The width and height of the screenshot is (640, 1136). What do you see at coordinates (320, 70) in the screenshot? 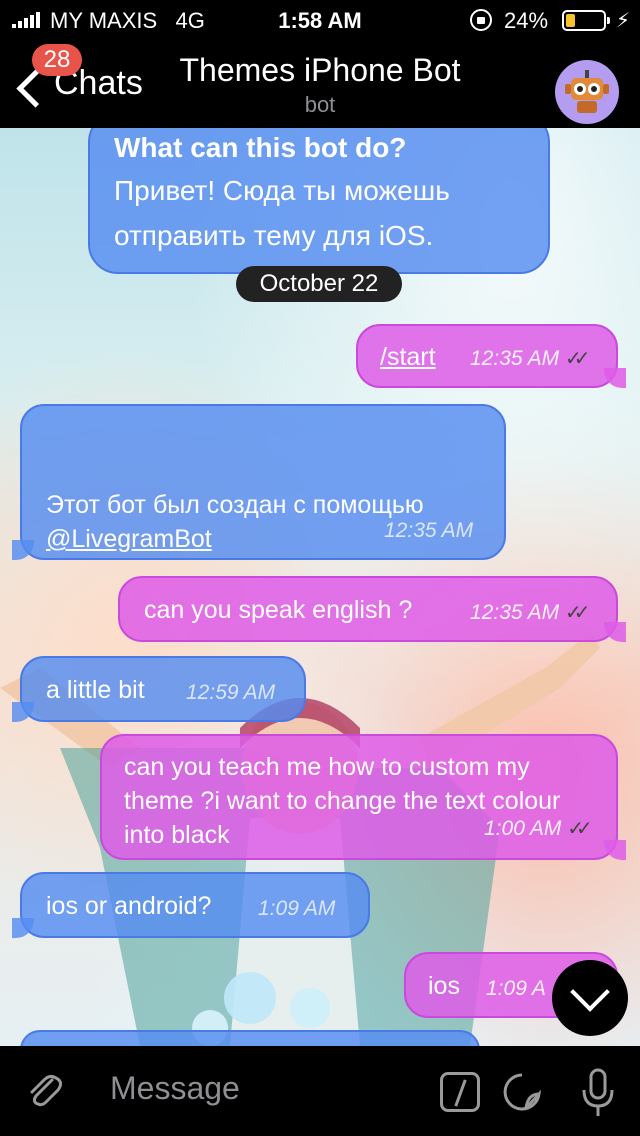
I see `chat-title: Themes iPhone Bot` at bounding box center [320, 70].